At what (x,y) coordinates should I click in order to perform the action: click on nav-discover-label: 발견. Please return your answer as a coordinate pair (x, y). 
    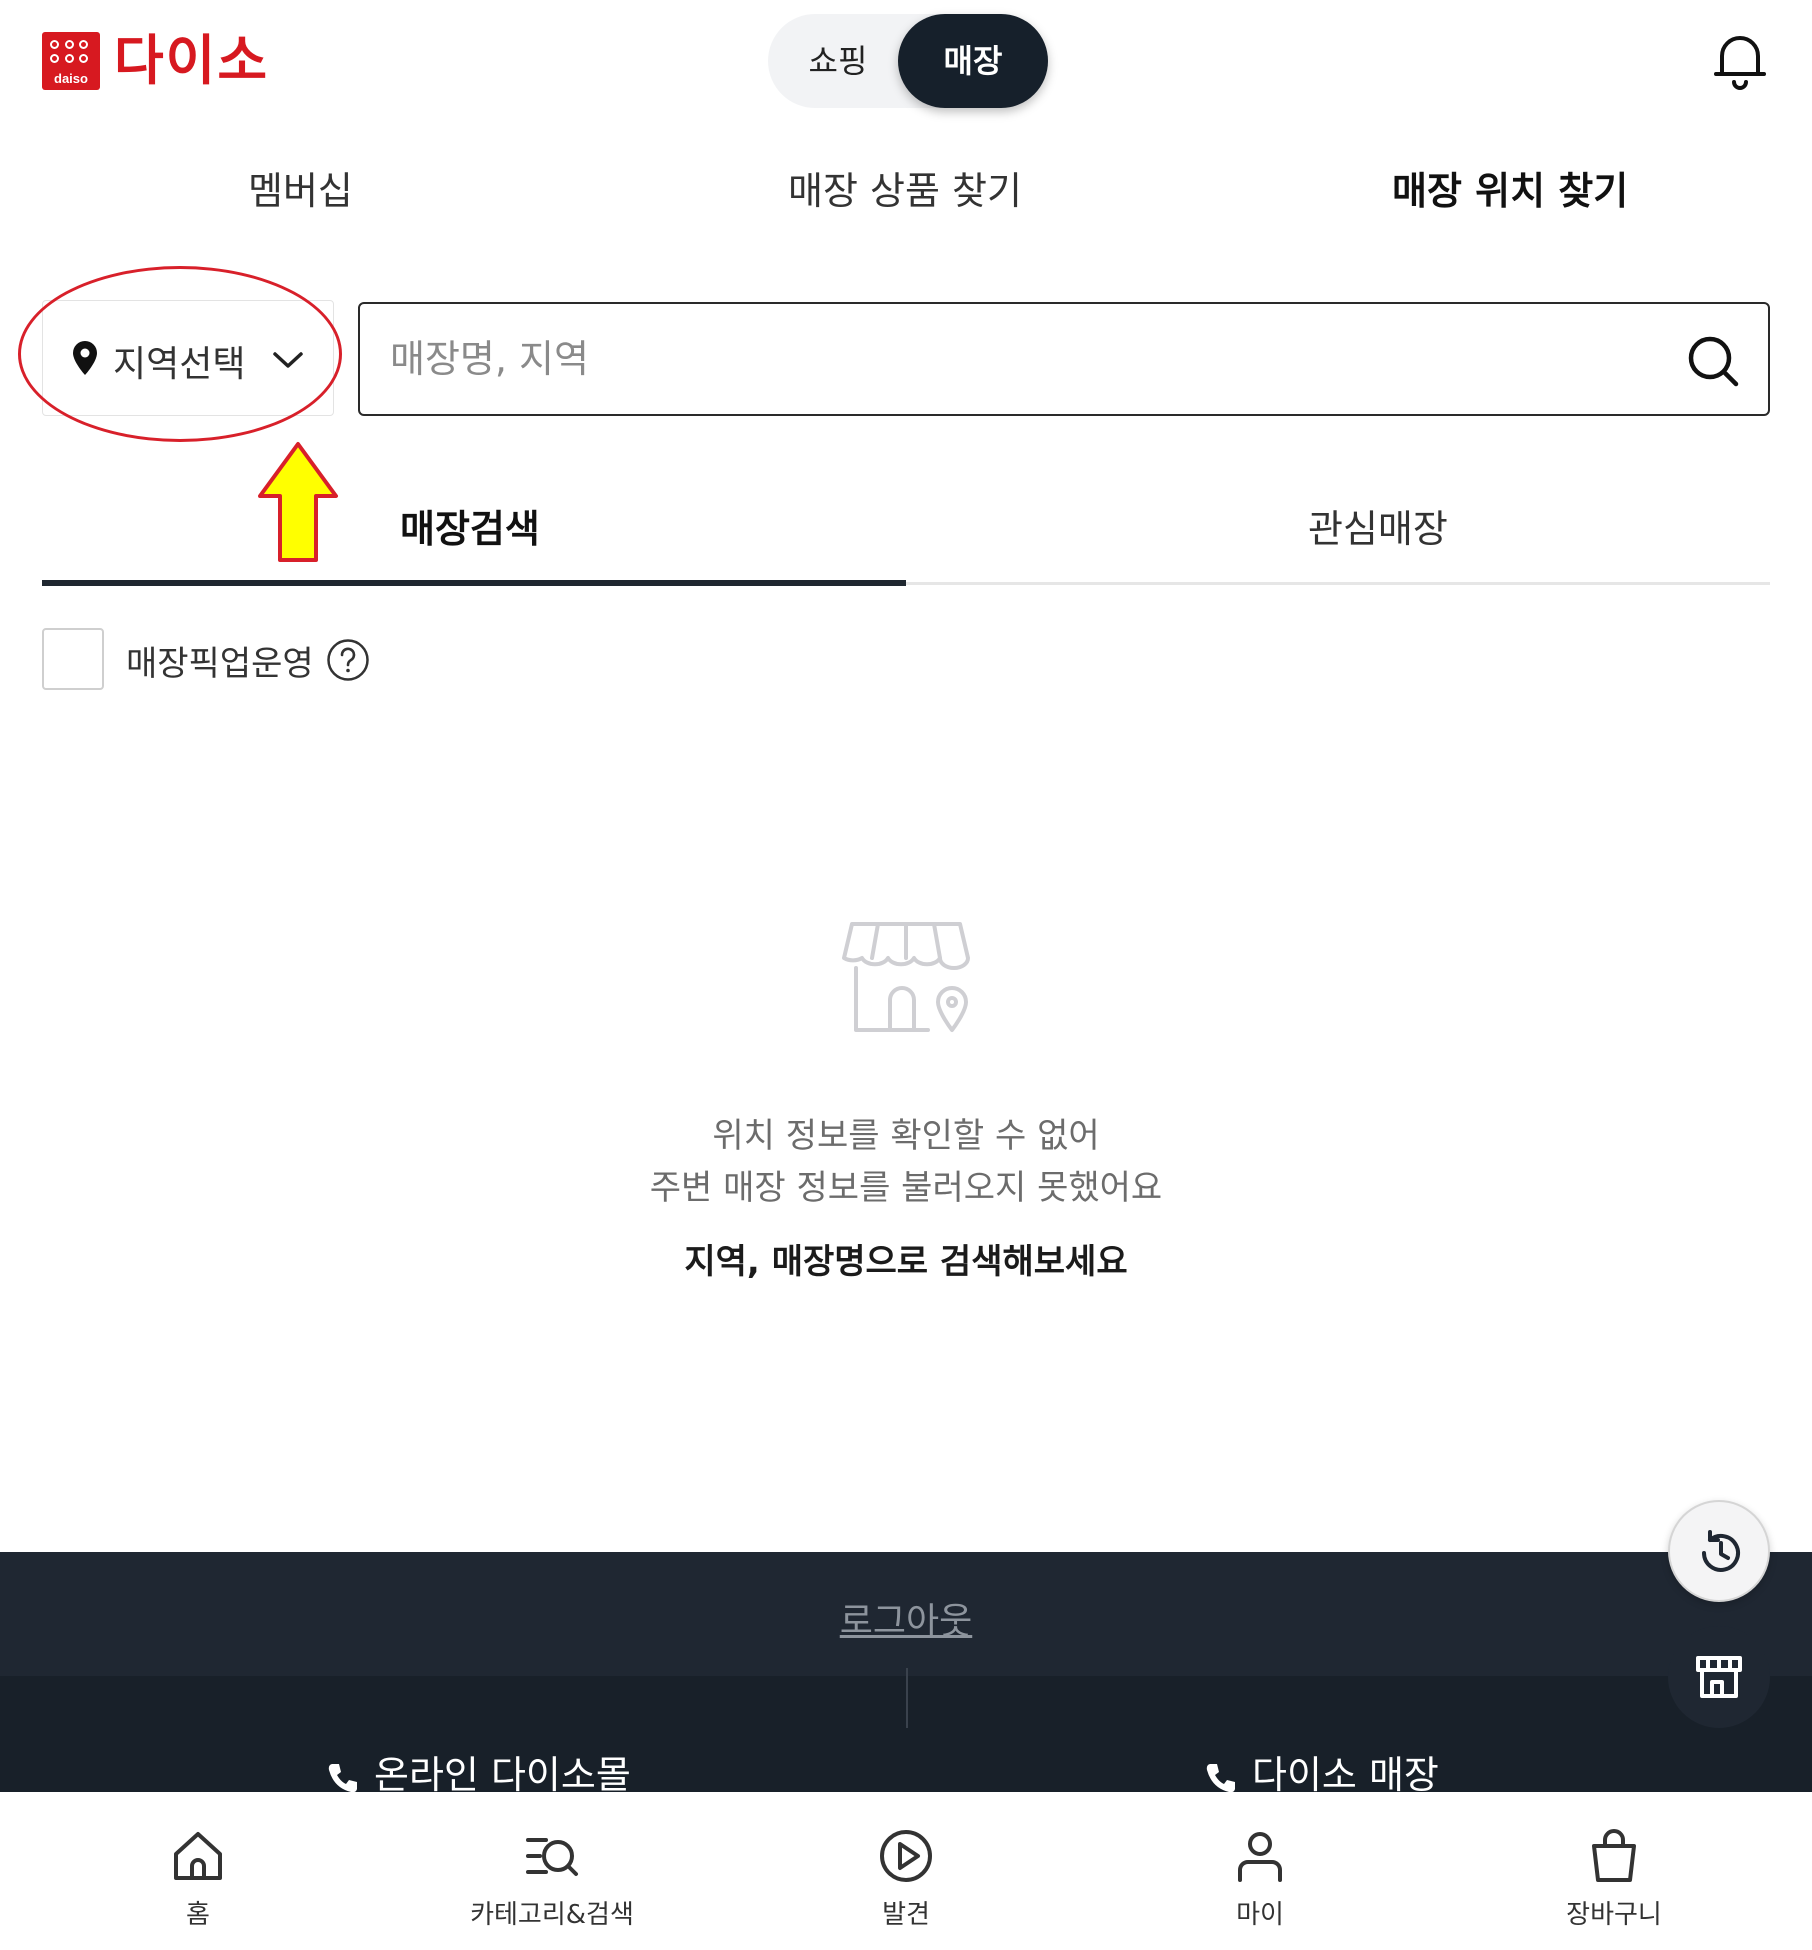
    Looking at the image, I should click on (906, 1915).